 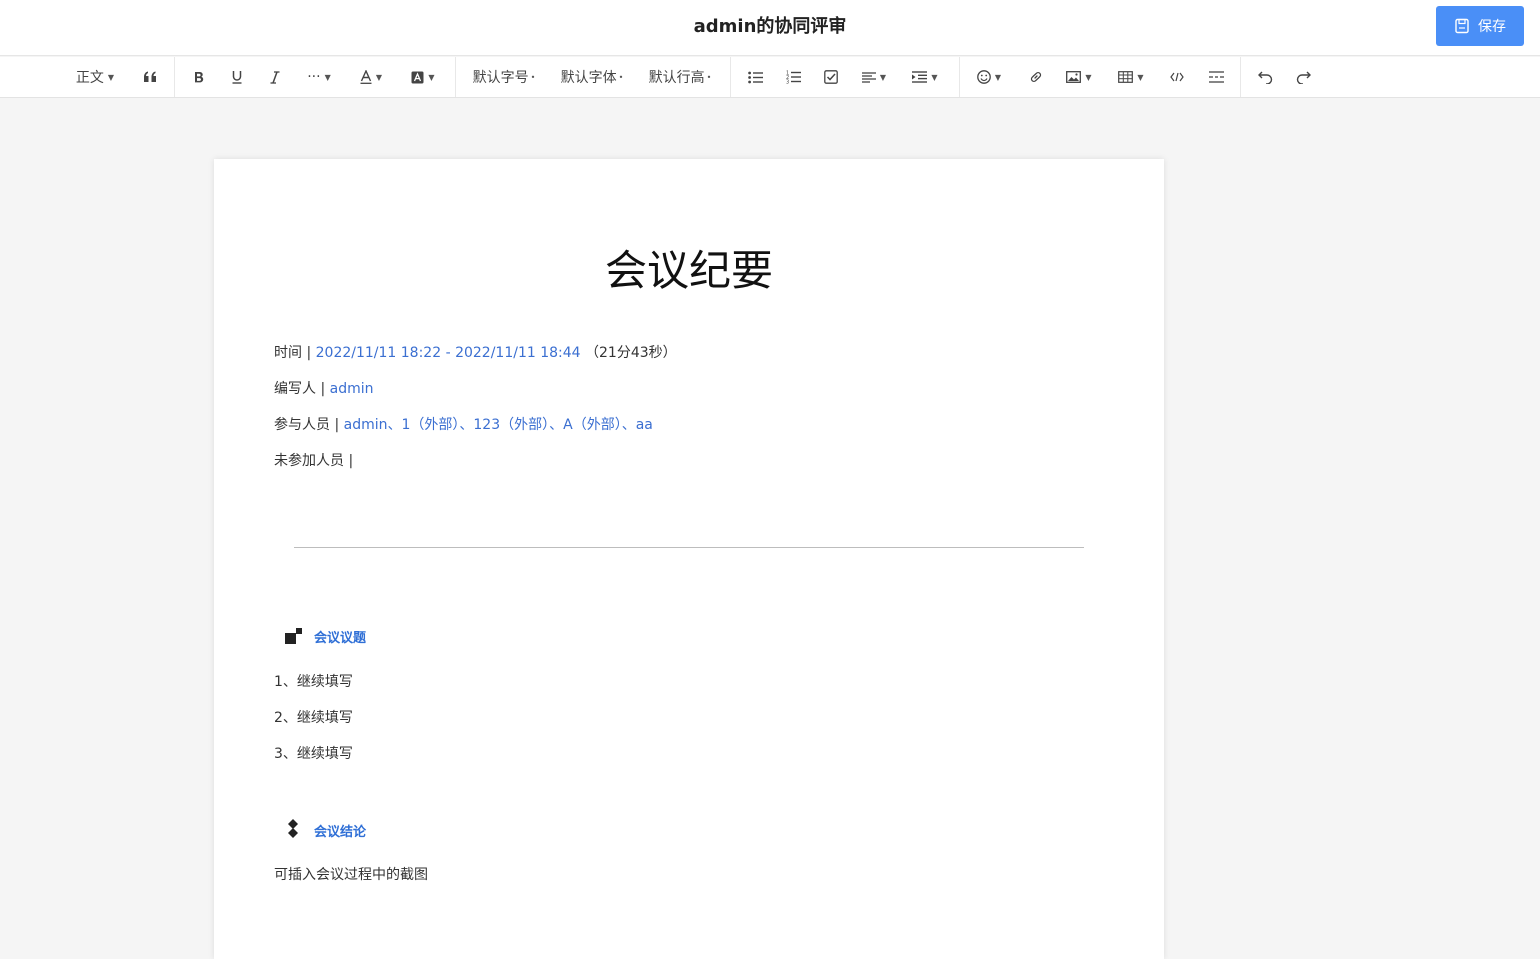 I want to click on bullet-list-button, so click(x=755, y=77).